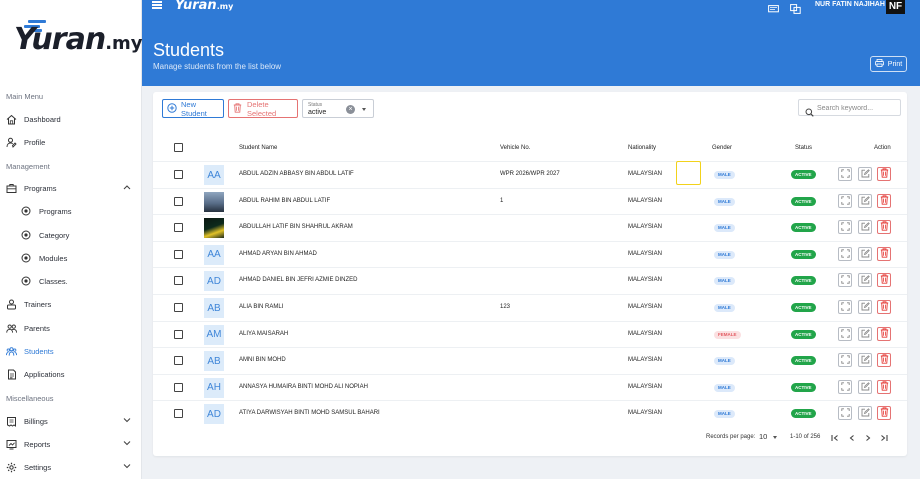 This screenshot has width=920, height=479. I want to click on menu-icon, so click(157, 5).